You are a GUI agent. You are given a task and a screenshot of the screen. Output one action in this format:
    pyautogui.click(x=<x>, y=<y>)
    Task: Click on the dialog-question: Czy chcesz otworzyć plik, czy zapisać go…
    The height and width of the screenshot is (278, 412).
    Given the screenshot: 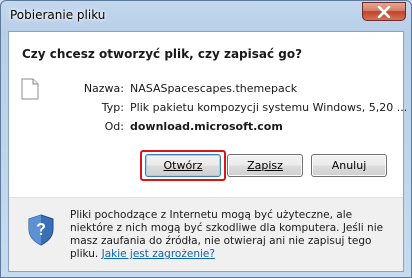 What is the action you would take?
    pyautogui.click(x=162, y=54)
    